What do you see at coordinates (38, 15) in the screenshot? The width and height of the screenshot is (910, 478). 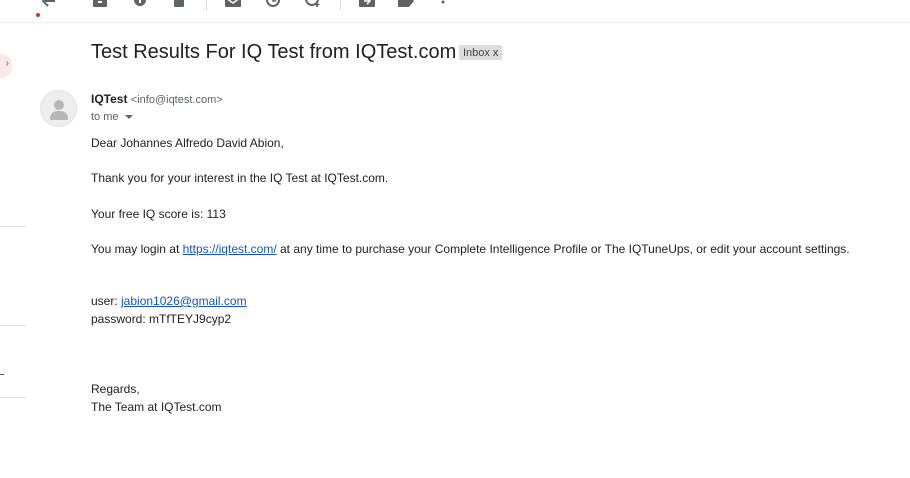 I see `unread-indicator` at bounding box center [38, 15].